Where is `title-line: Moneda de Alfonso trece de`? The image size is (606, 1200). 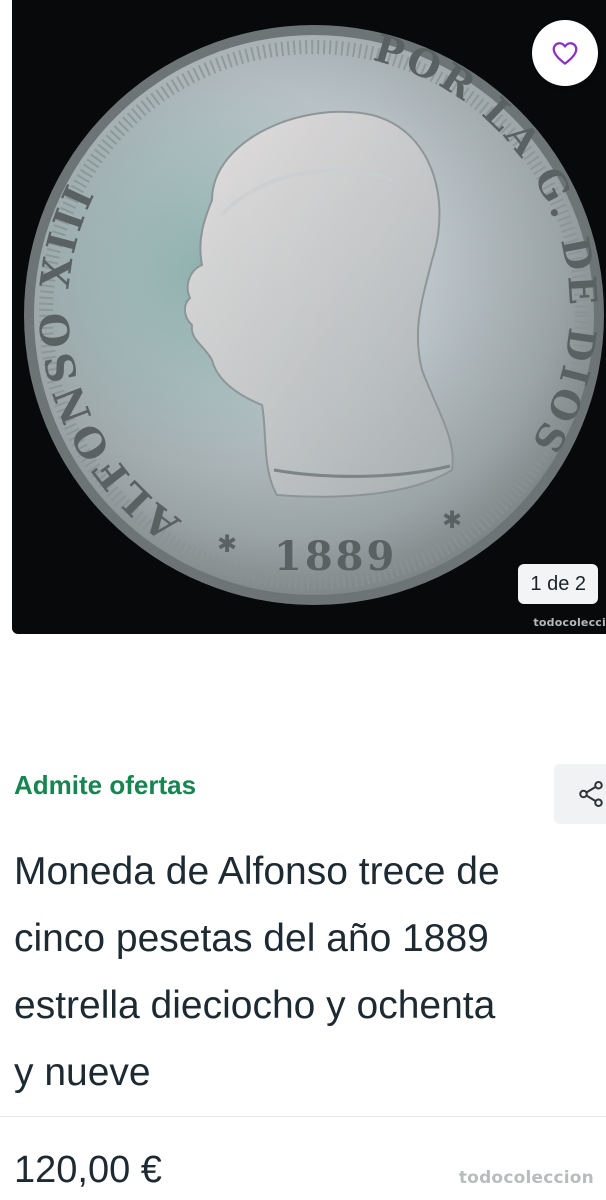 title-line: Moneda de Alfonso trece de is located at coordinates (257, 871).